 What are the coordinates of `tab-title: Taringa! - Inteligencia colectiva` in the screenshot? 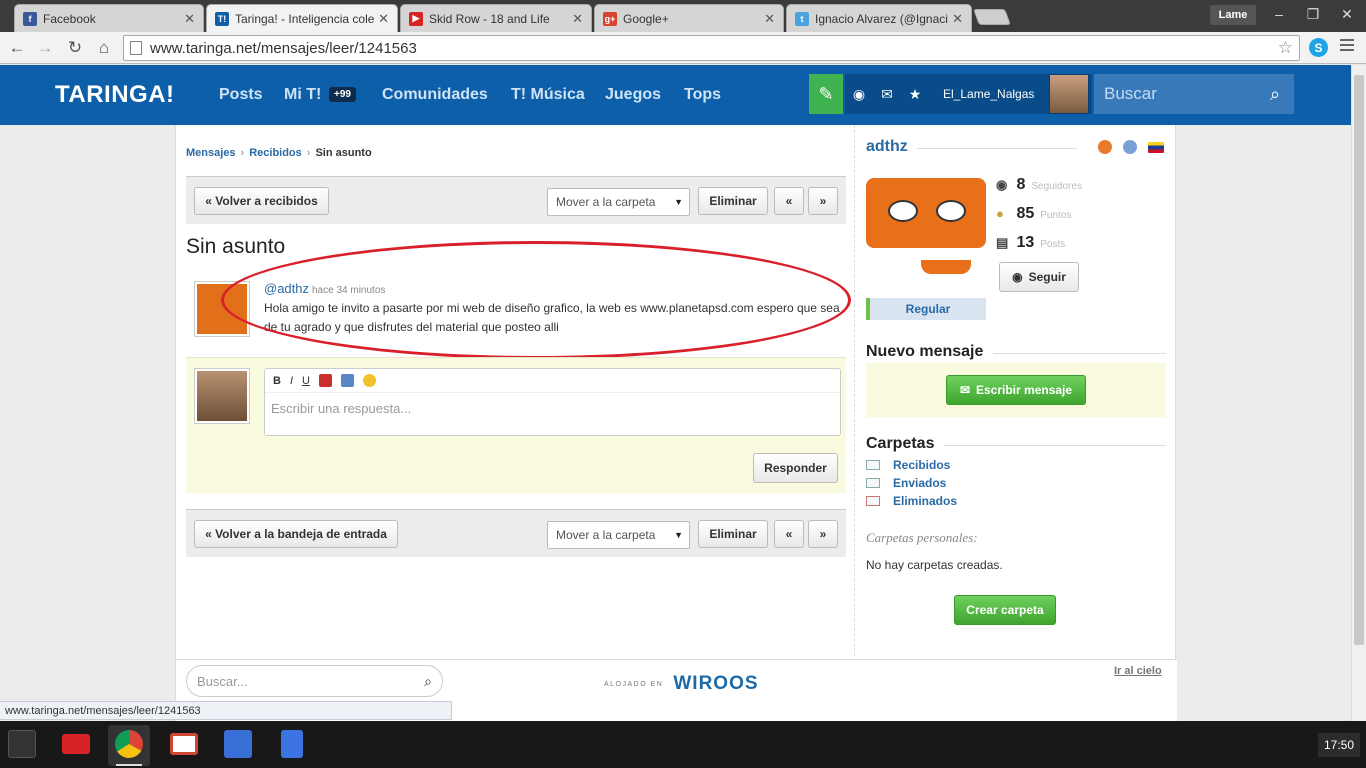 It's located at (305, 18).